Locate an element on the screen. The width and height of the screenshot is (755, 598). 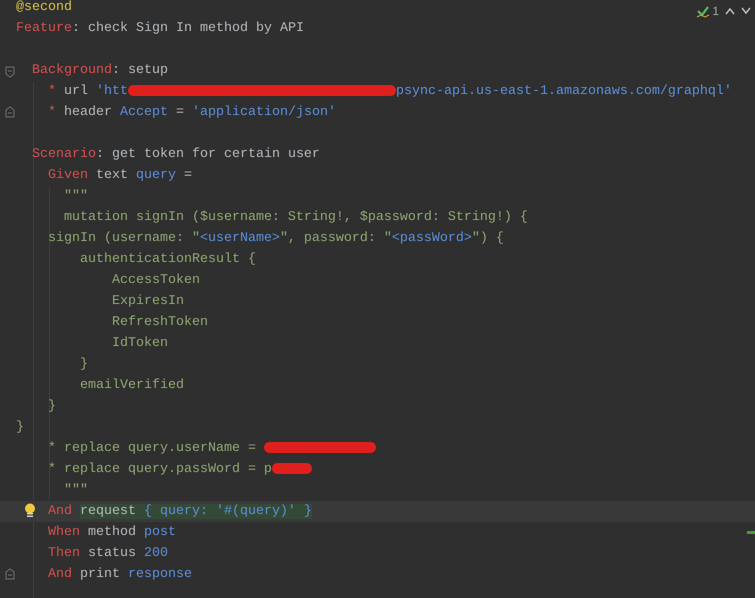
code-text: : get token for certain user is located at coordinates (208, 154).